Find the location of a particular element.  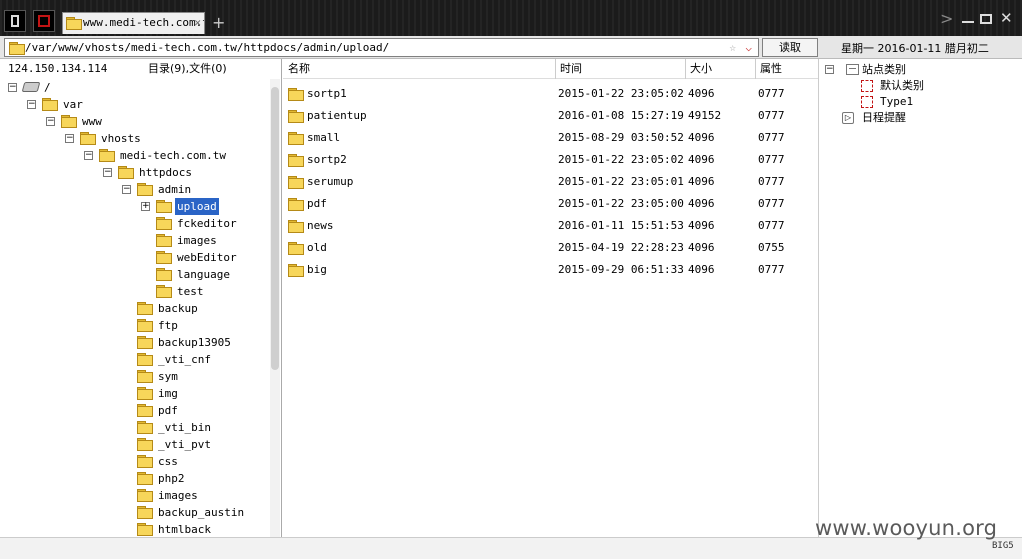

tree-node: _vti_pvt is located at coordinates (134, 444).